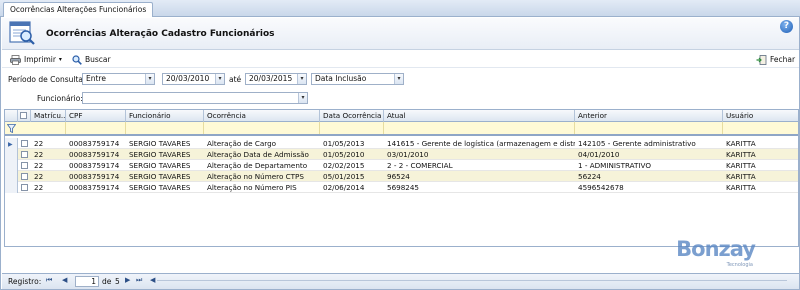 The image size is (800, 290). Describe the element at coordinates (420, 165) in the screenshot. I see `cell-atual: 2 - 2 - COMERCIAL` at that location.